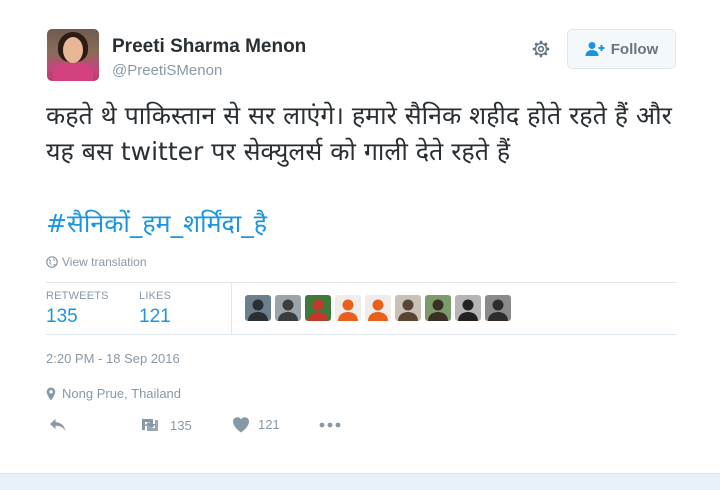 The image size is (720, 490). I want to click on avatar, so click(73, 55).